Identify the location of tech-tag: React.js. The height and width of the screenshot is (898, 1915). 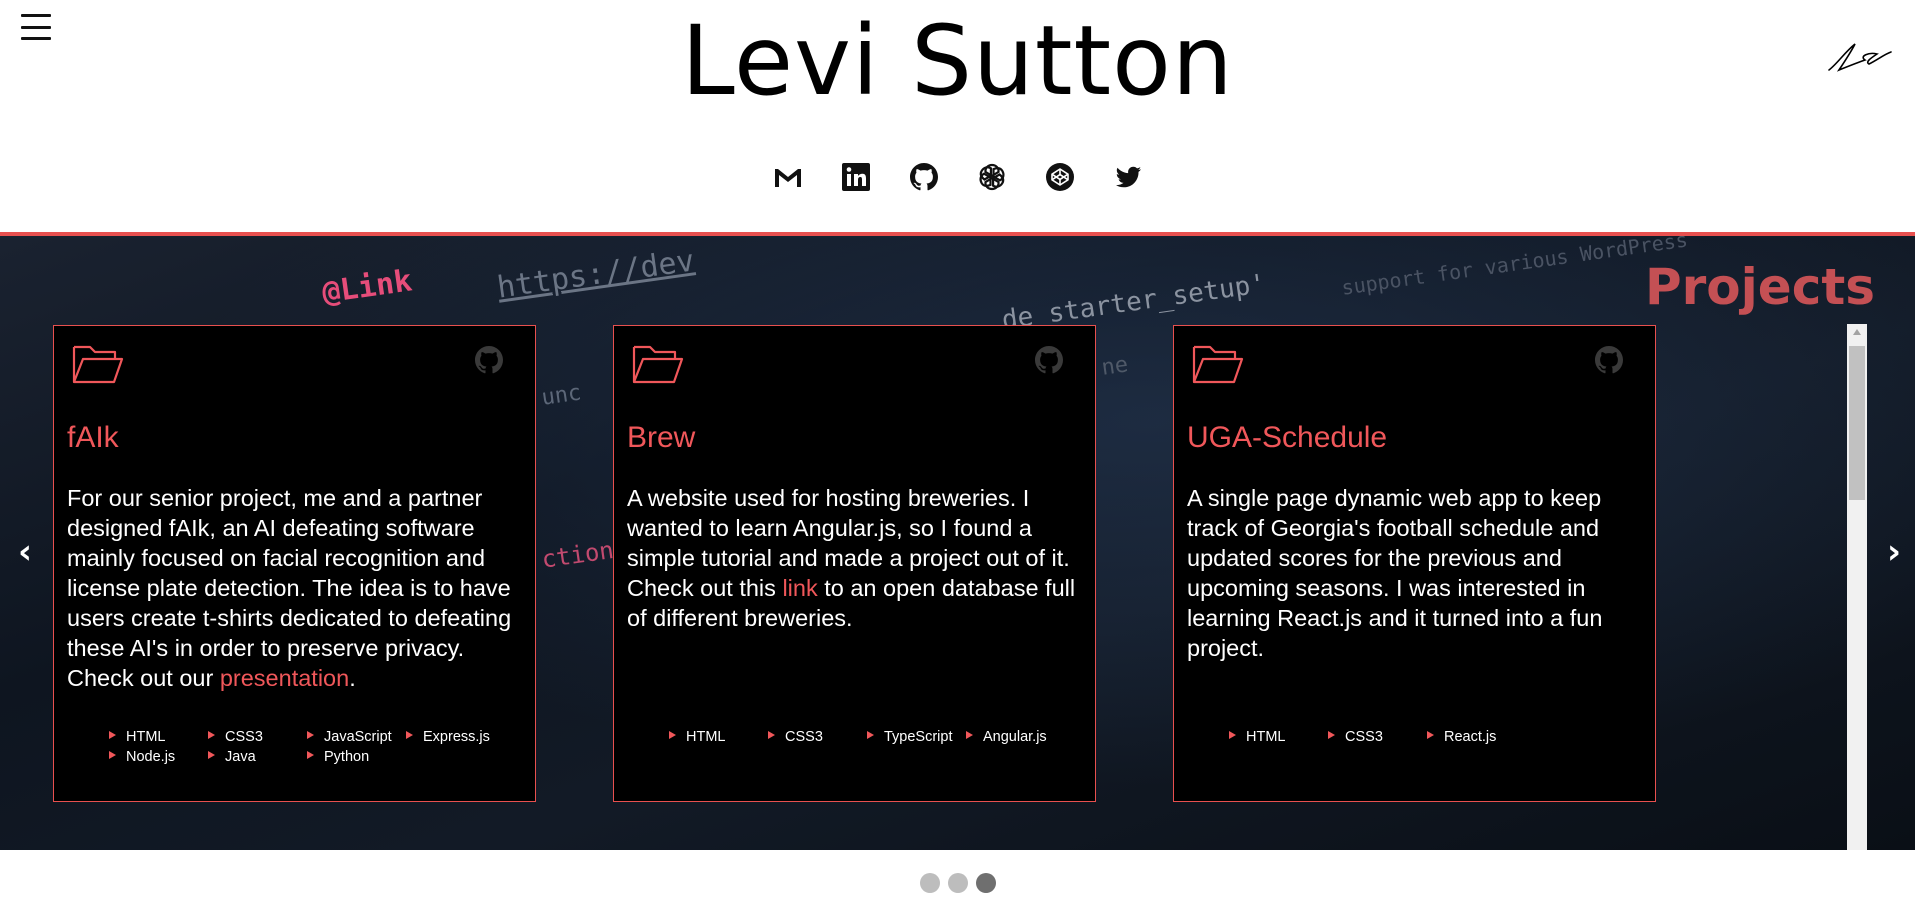
(1476, 737).